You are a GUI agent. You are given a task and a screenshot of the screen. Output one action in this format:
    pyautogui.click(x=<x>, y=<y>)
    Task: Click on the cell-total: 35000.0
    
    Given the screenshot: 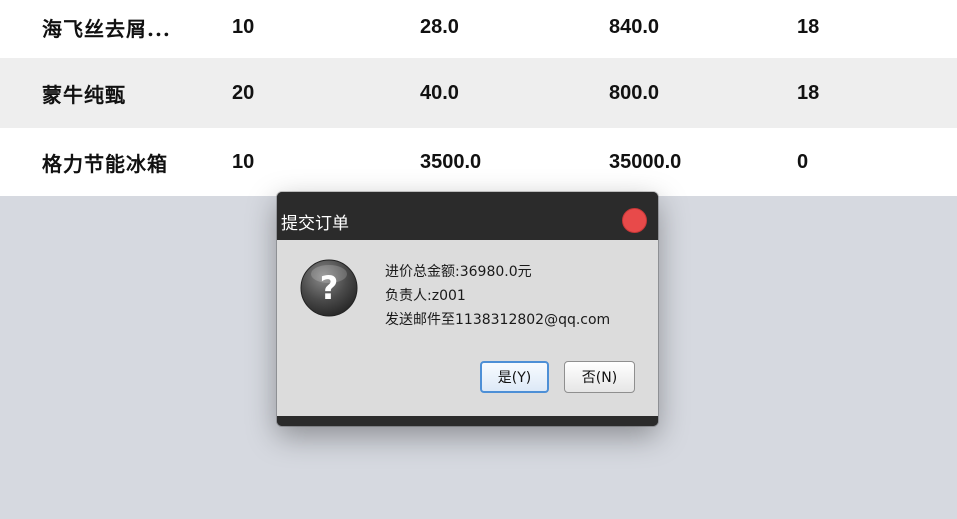 What is the action you would take?
    pyautogui.click(x=645, y=161)
    